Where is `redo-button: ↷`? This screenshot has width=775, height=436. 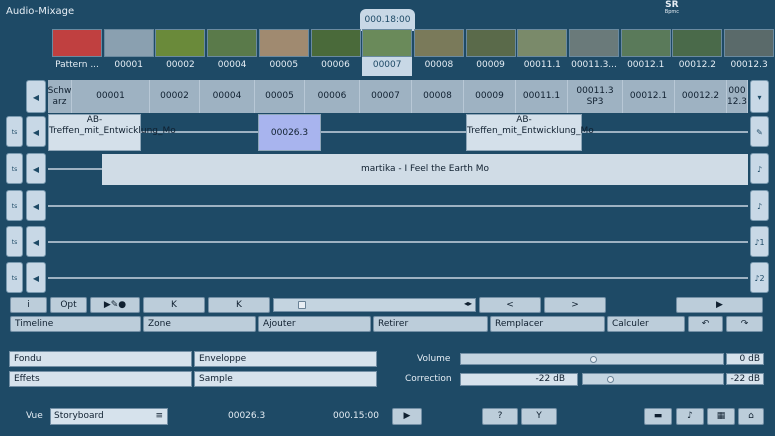 redo-button: ↷ is located at coordinates (744, 324).